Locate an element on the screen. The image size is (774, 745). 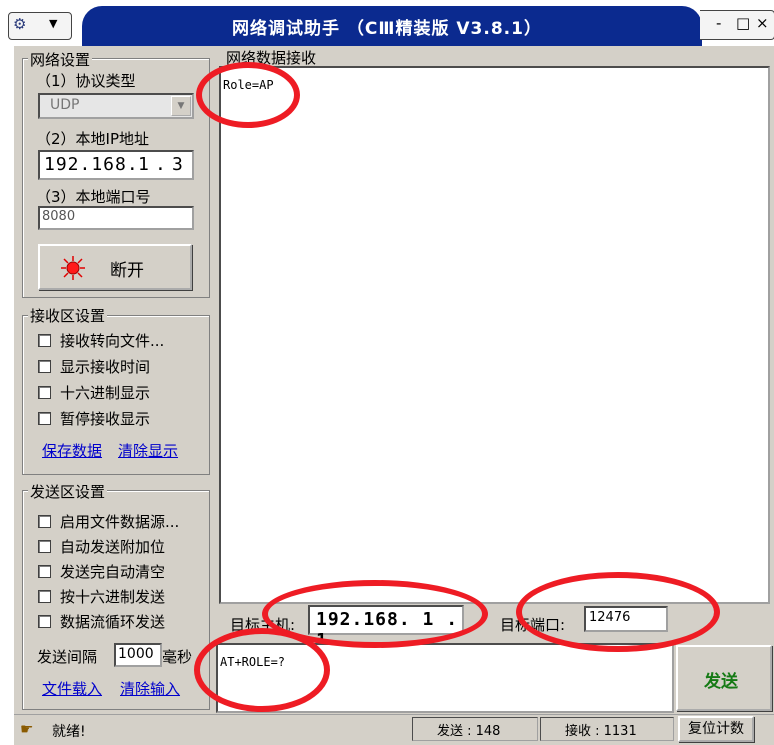
save-data-link: 保存数据 is located at coordinates (72, 450).